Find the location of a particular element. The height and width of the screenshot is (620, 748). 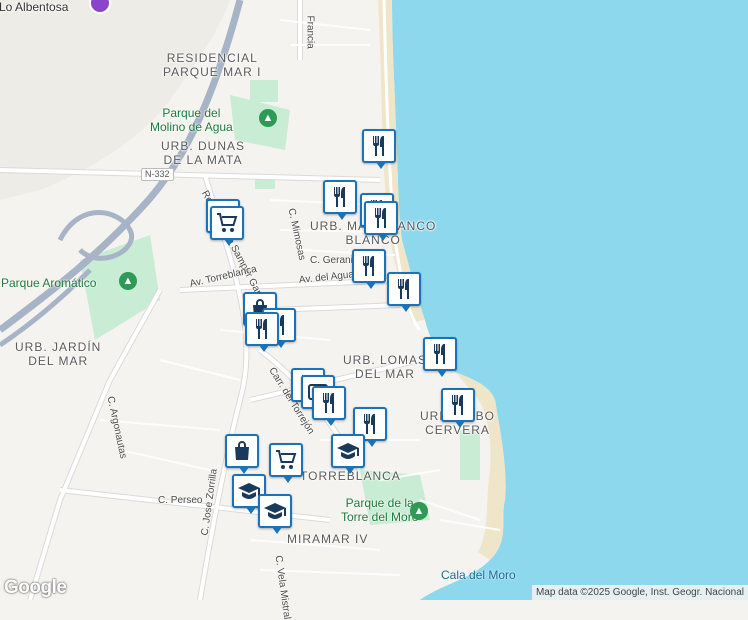

highway-shield: N-332 is located at coordinates (157, 174).